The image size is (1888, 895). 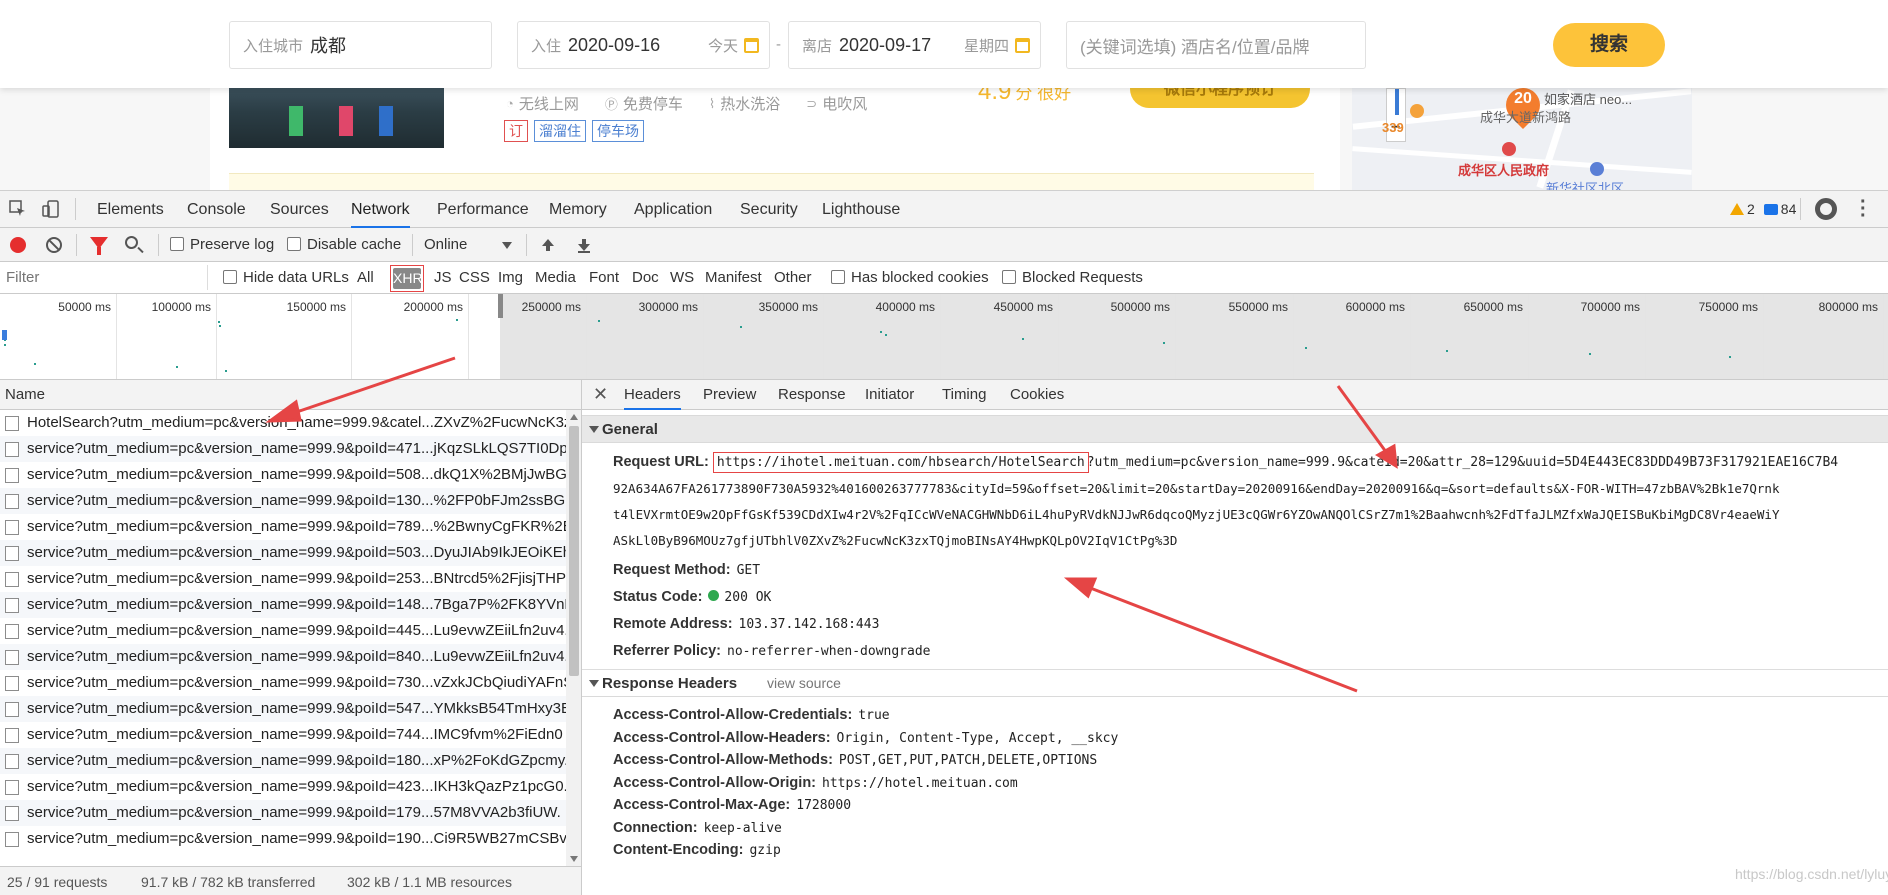 I want to click on filter-type-xhr: XHR, so click(x=407, y=278).